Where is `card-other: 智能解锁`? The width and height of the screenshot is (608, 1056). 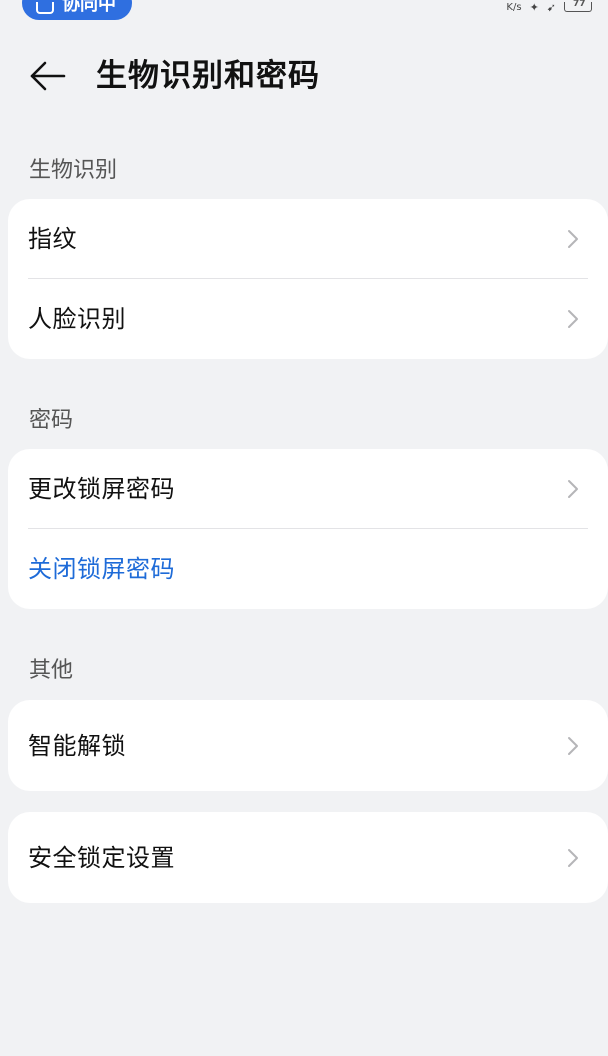 card-other: 智能解锁 is located at coordinates (308, 745).